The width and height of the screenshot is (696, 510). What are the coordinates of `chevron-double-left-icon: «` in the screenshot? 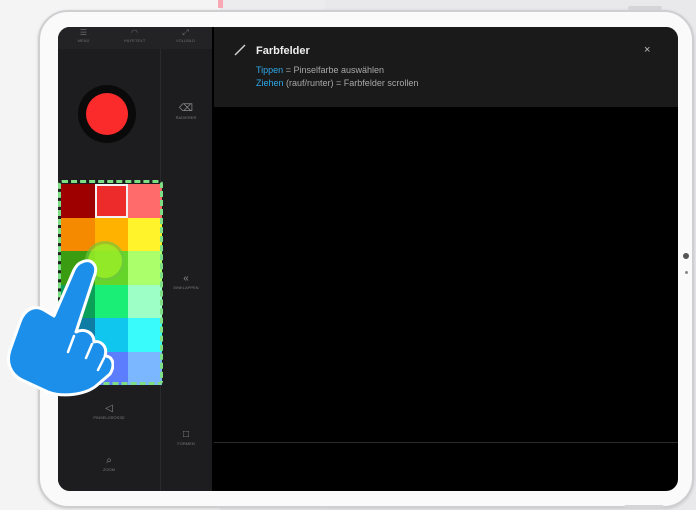 It's located at (186, 278).